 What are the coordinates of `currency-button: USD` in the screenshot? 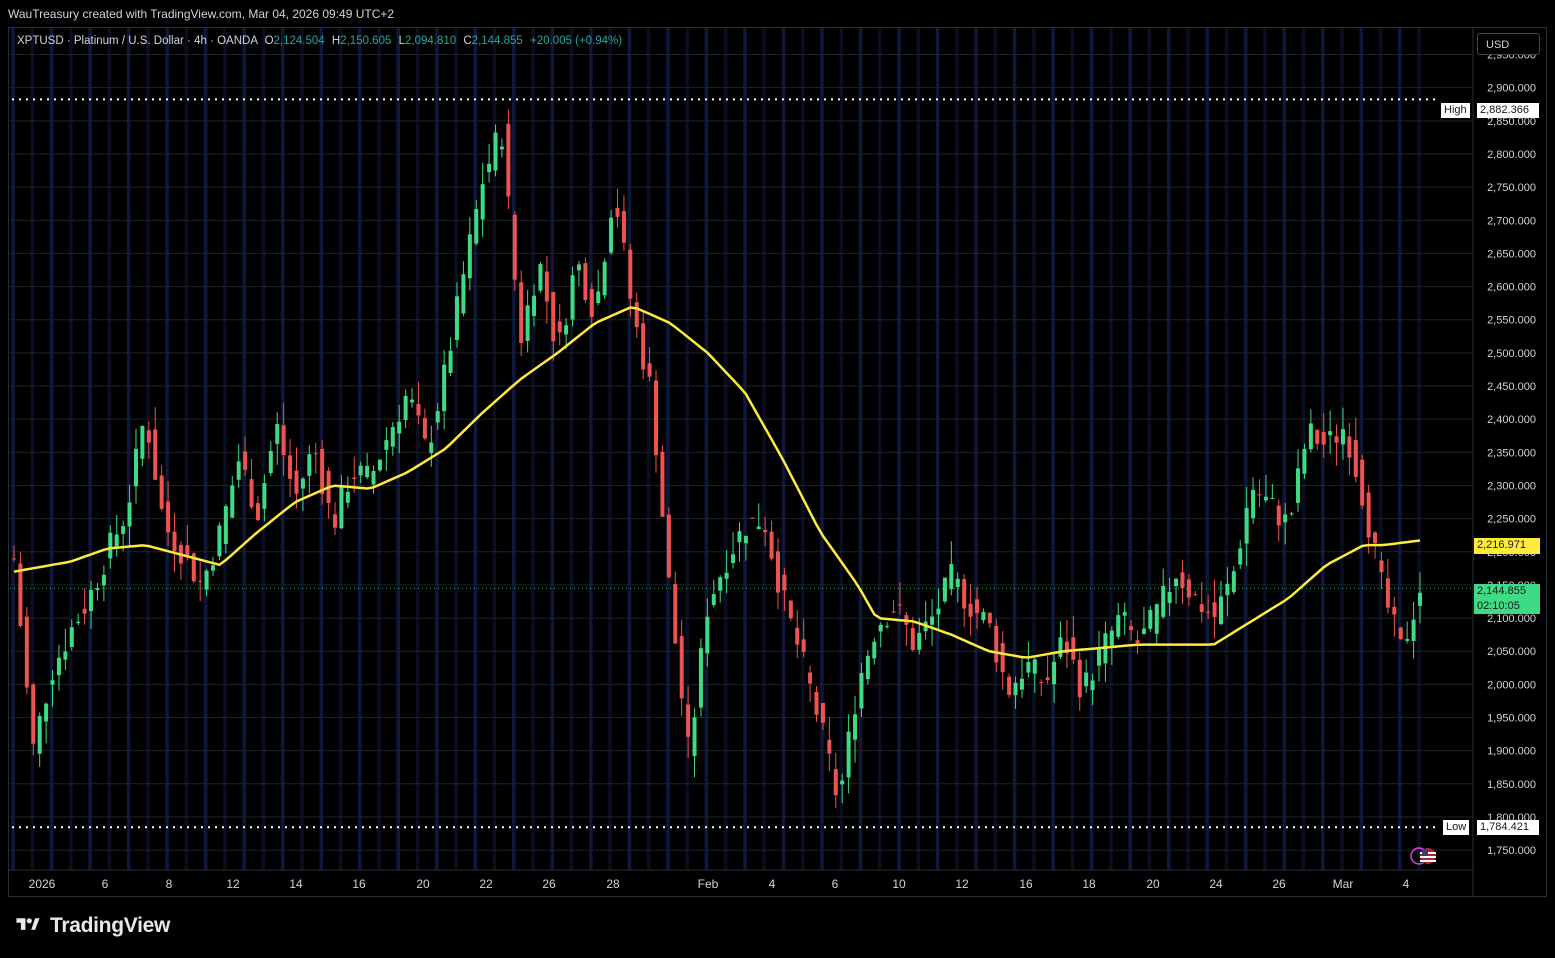 It's located at (1508, 44).